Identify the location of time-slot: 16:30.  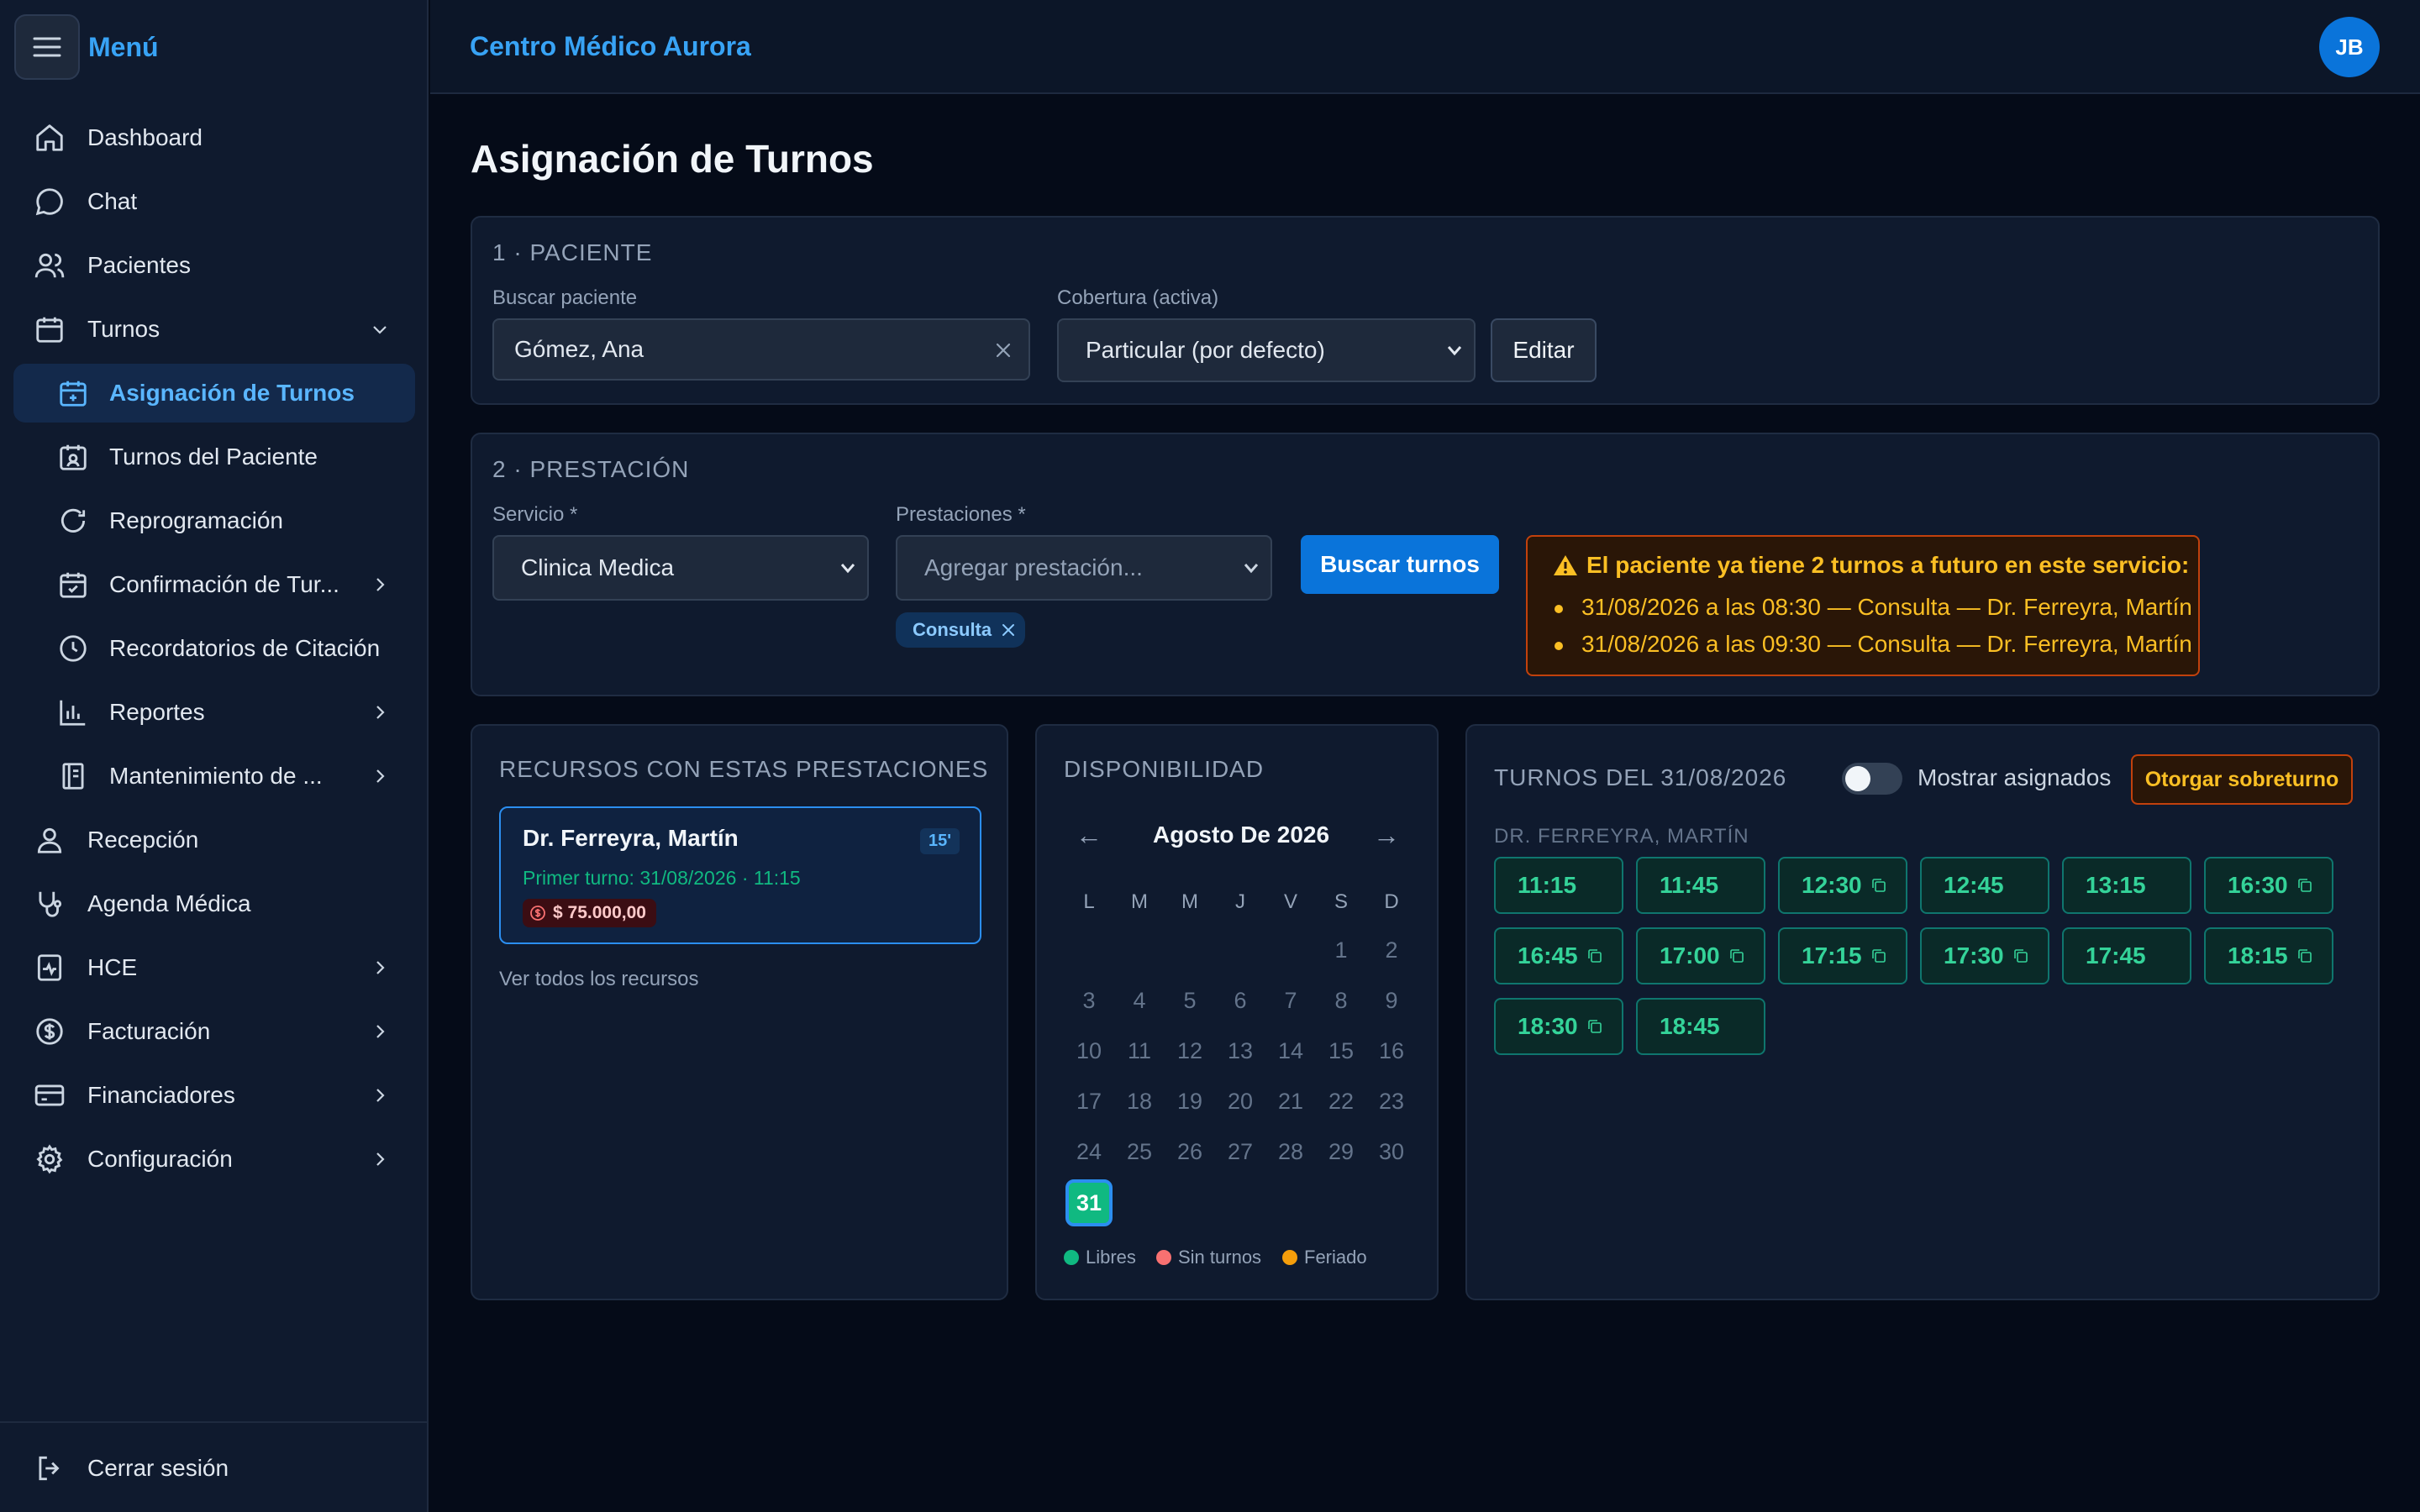
(2268, 885).